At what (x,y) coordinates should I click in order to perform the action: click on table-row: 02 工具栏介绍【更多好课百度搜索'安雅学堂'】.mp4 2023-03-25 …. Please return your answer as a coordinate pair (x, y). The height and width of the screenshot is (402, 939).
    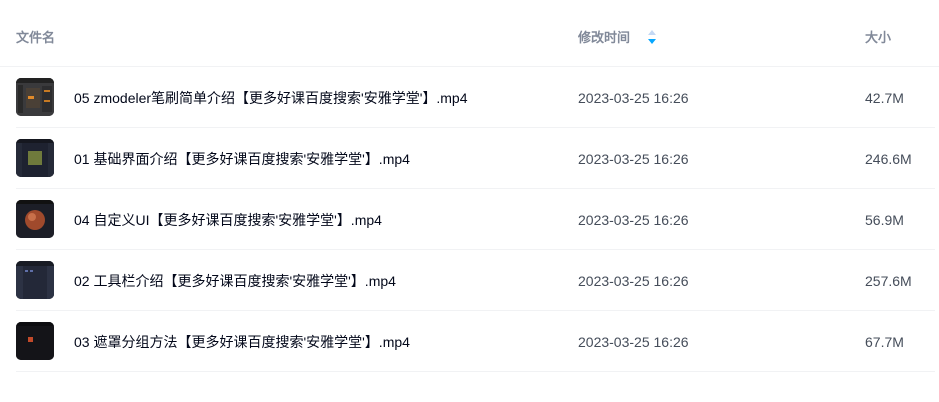
    Looking at the image, I should click on (475, 280).